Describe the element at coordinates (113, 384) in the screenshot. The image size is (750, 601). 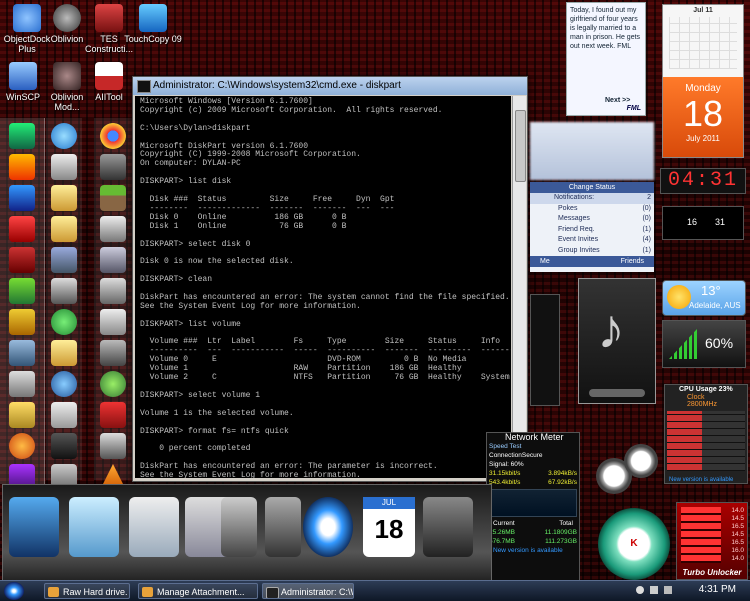
I see `utorrent-icon` at that location.